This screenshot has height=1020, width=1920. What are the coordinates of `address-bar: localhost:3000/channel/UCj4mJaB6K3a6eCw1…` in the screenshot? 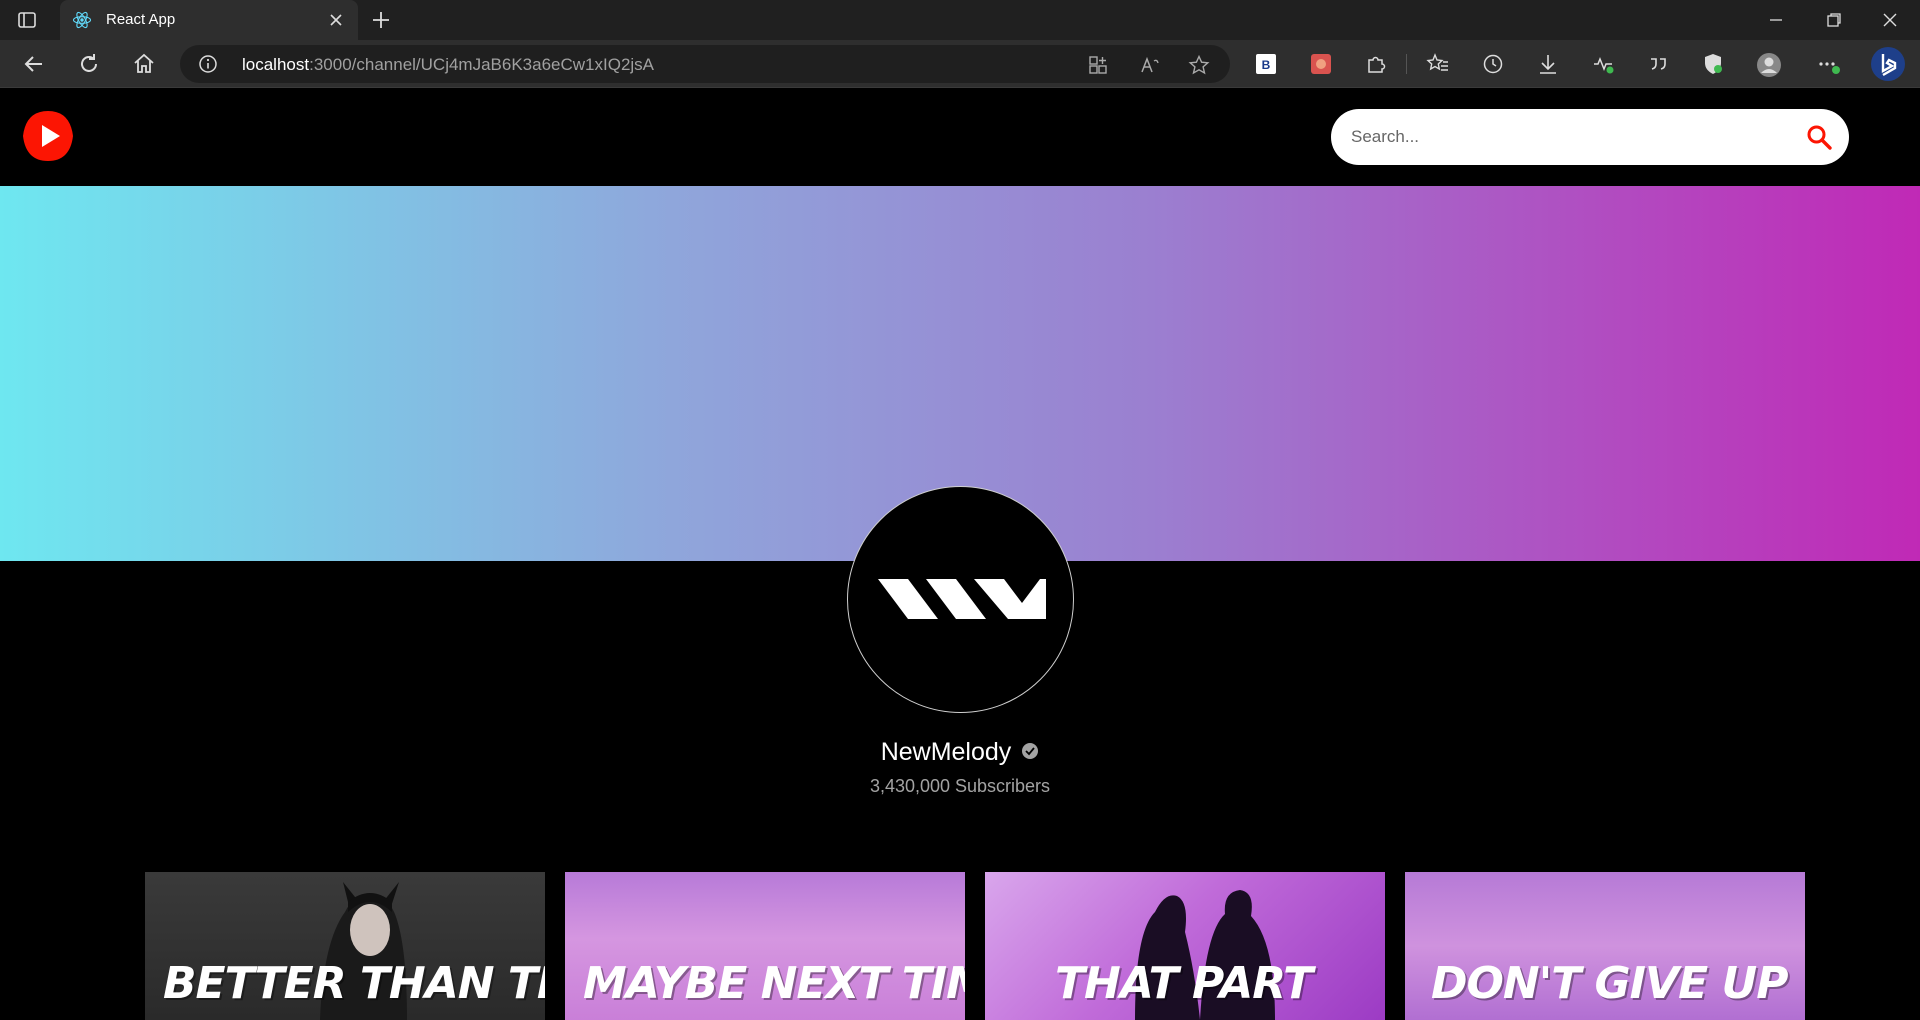 It's located at (705, 64).